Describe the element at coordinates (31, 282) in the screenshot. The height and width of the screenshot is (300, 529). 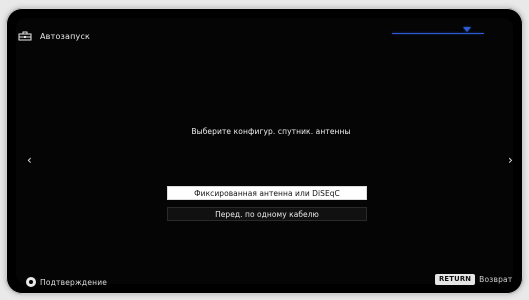
I see `confirm-icon` at that location.